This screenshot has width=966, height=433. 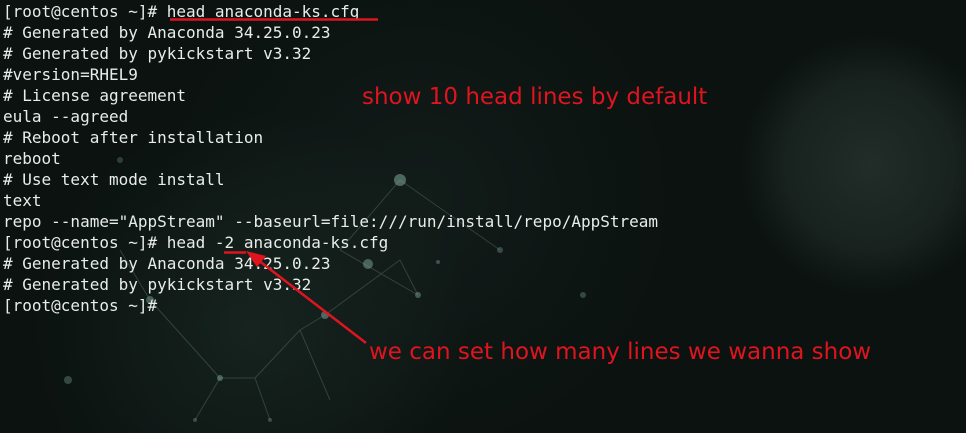 What do you see at coordinates (32, 158) in the screenshot?
I see `output-line: reboot` at bounding box center [32, 158].